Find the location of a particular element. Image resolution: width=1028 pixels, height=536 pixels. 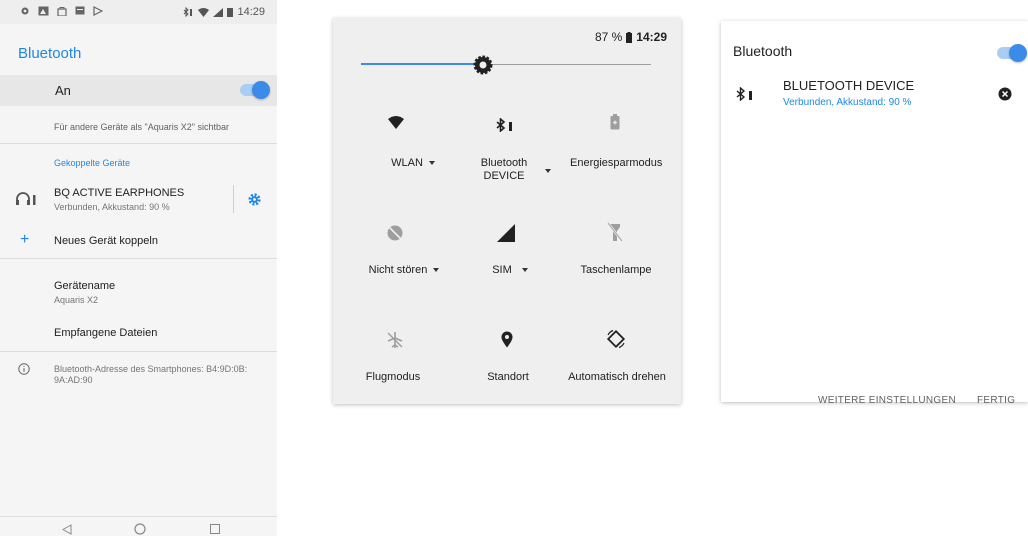

wifi-icon is located at coordinates (396, 123).